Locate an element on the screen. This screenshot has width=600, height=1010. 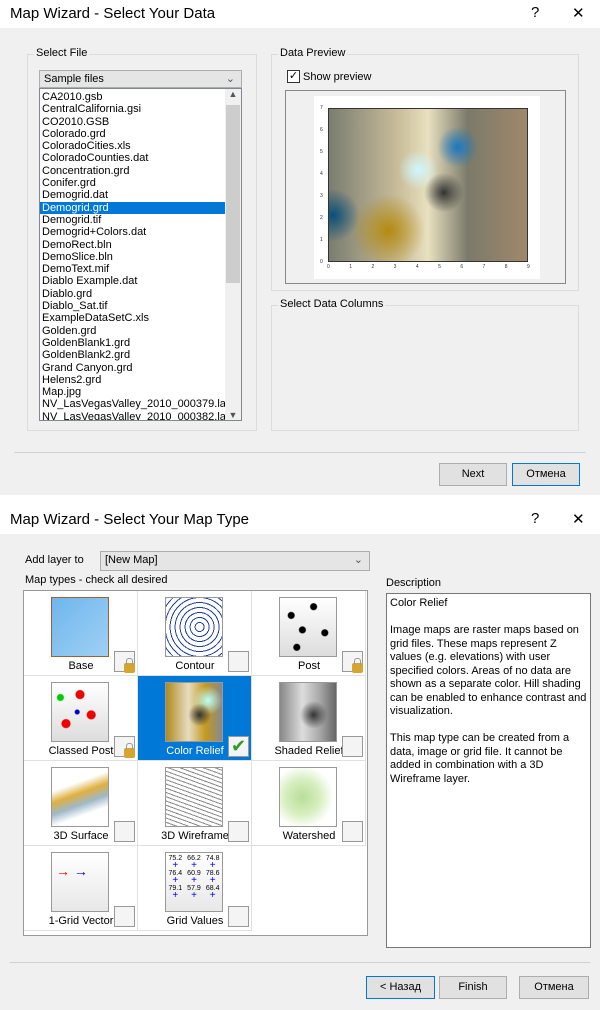
y-tick-label: 3 is located at coordinates (321, 196).